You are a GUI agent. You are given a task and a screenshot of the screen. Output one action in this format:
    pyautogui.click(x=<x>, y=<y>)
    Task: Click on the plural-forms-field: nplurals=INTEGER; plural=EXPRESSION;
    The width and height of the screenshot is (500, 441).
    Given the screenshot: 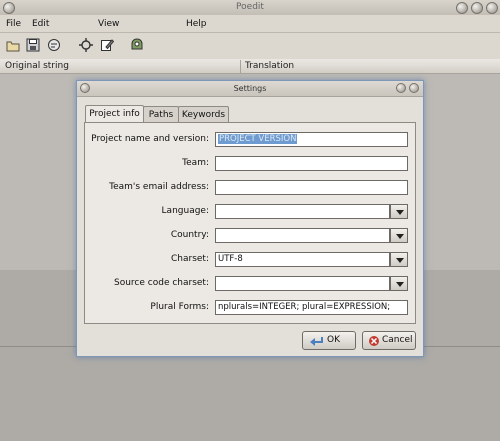 What is the action you would take?
    pyautogui.click(x=311, y=307)
    